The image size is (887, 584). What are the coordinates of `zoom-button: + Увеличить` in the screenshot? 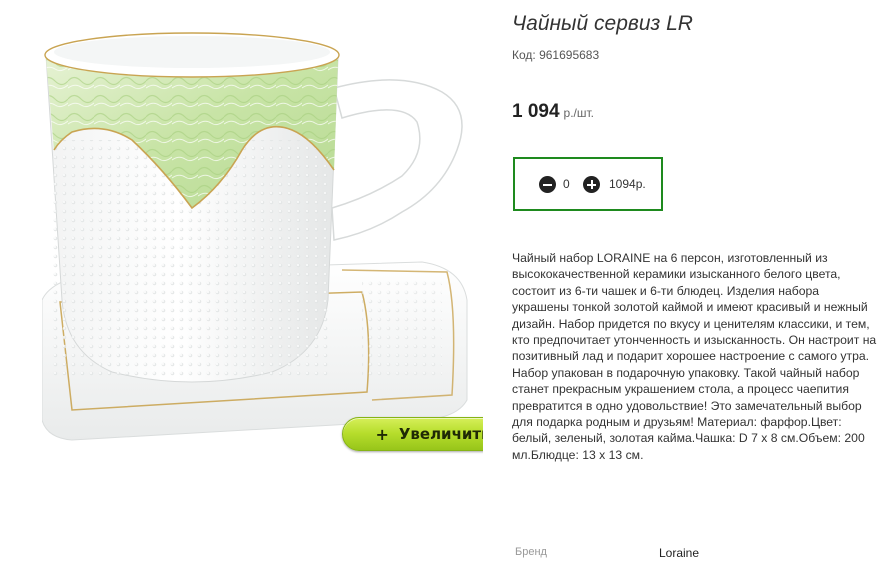 It's located at (412, 434).